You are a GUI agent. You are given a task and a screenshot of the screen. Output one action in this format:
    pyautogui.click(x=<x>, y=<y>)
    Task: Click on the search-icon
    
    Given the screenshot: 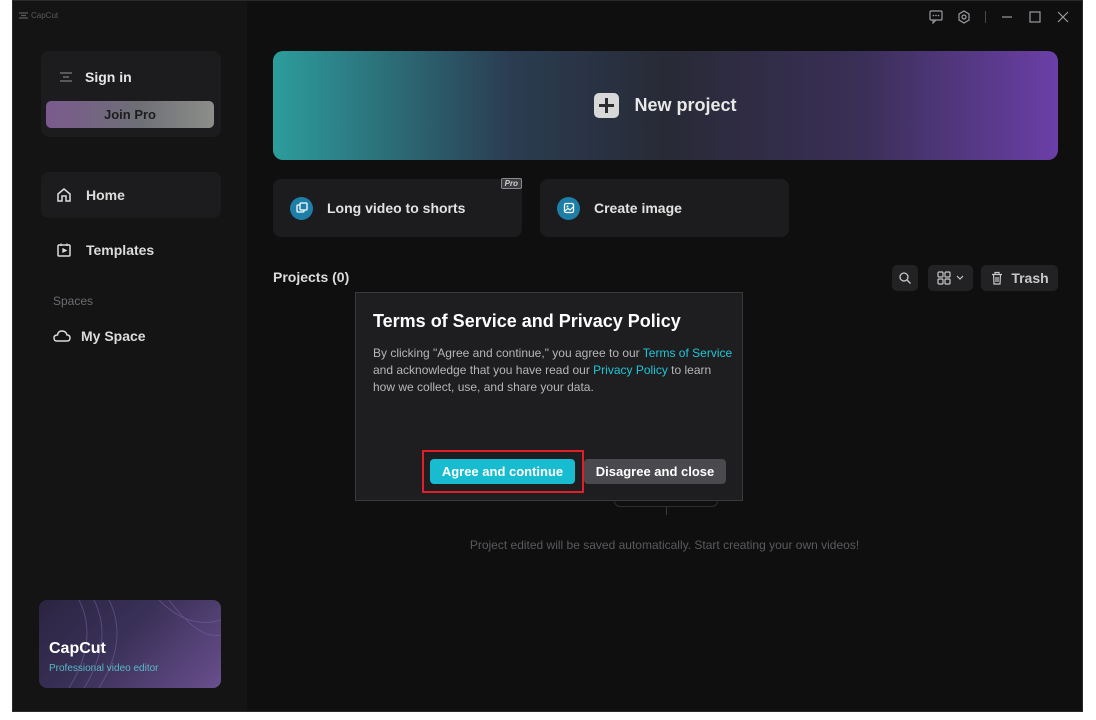 What is the action you would take?
    pyautogui.click(x=905, y=278)
    